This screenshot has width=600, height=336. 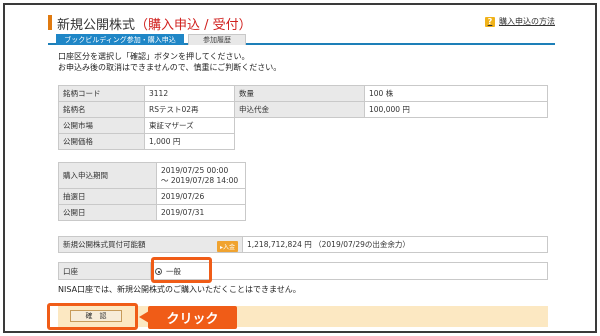 What do you see at coordinates (104, 271) in the screenshot?
I see `account-label: 口座` at bounding box center [104, 271].